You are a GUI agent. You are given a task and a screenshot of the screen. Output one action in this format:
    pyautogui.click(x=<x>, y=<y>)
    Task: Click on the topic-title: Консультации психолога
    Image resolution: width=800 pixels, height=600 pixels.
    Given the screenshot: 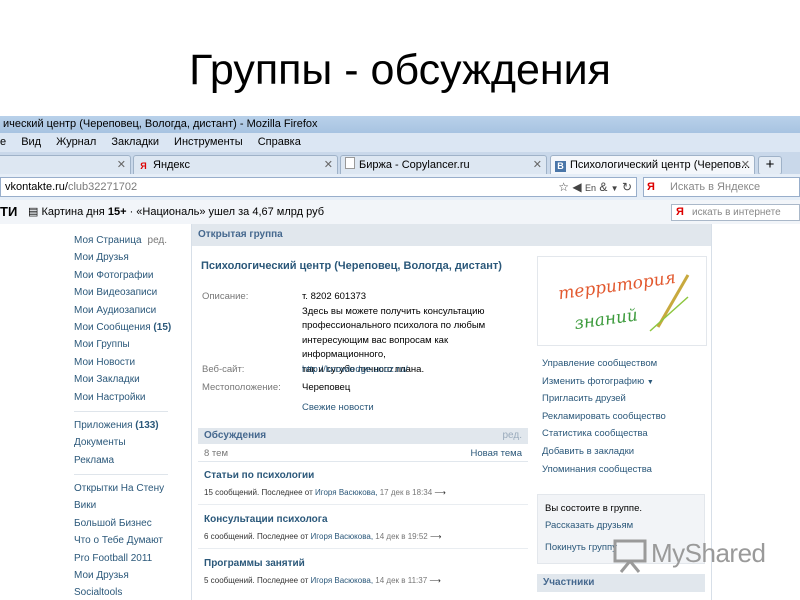 What is the action you would take?
    pyautogui.click(x=363, y=519)
    